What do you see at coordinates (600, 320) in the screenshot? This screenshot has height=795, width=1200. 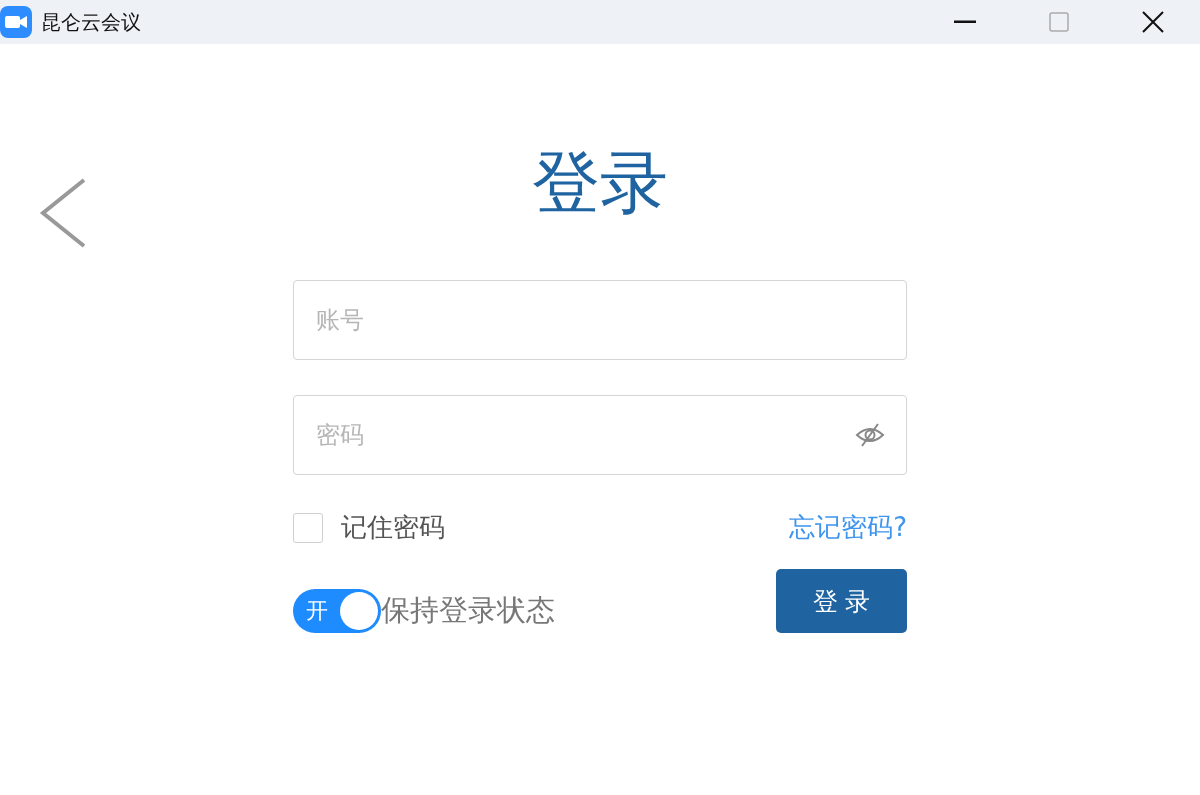 I see `account-field: 账号` at bounding box center [600, 320].